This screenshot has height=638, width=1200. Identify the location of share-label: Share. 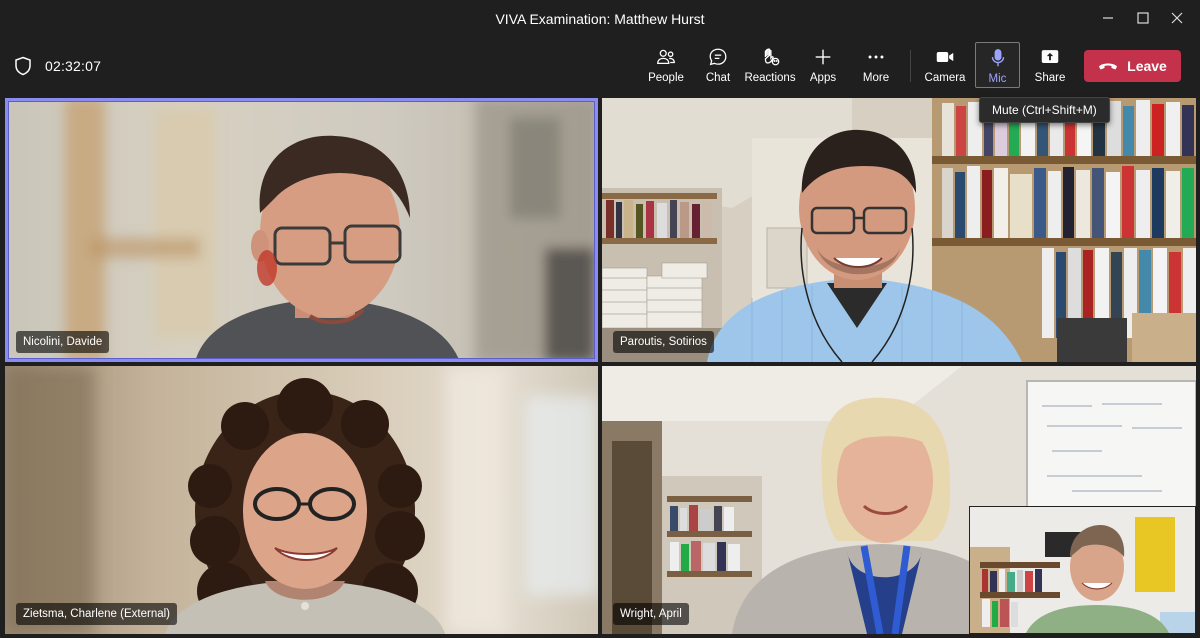
(1050, 78).